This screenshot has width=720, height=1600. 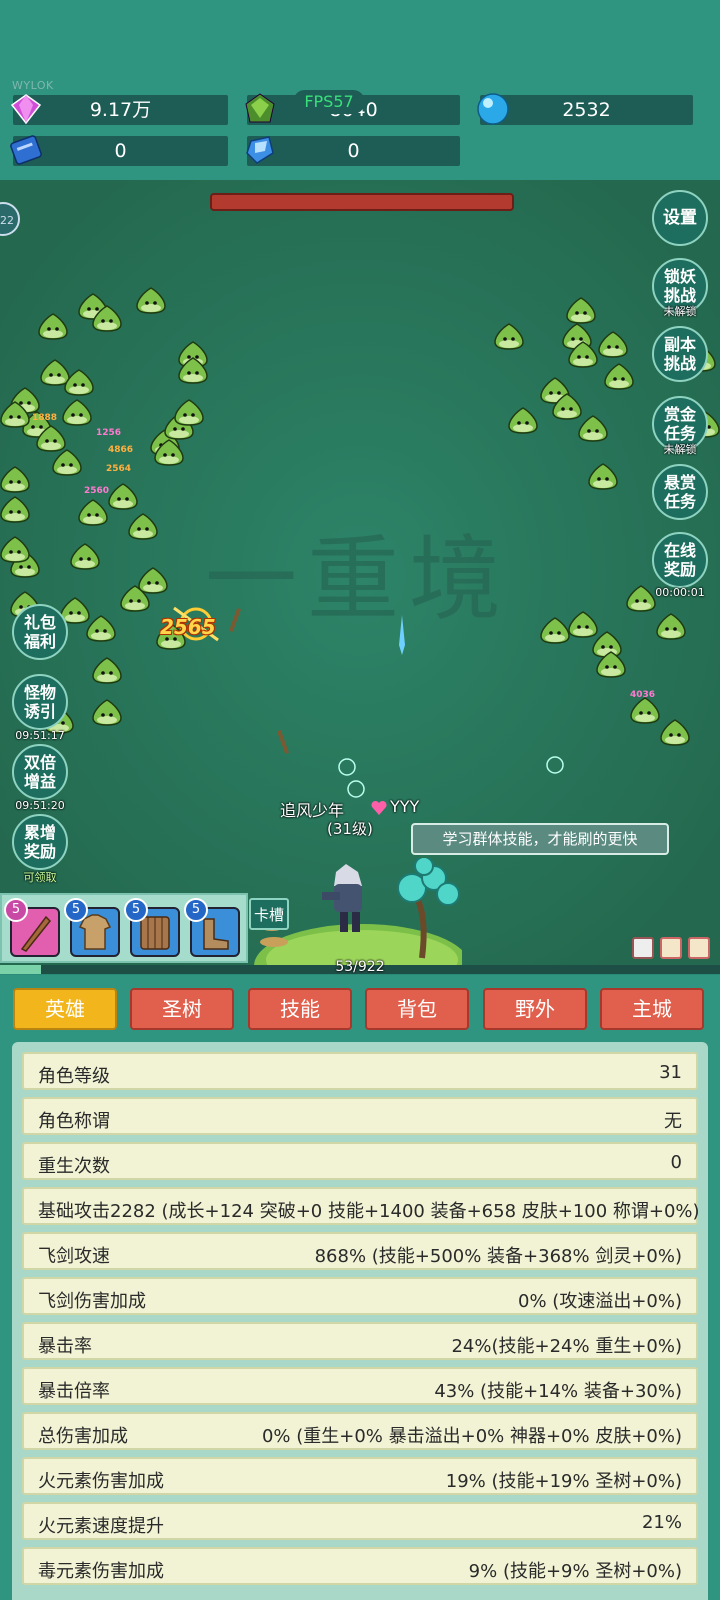 I want to click on stat-label: 飞剑攻速, so click(x=74, y=1256).